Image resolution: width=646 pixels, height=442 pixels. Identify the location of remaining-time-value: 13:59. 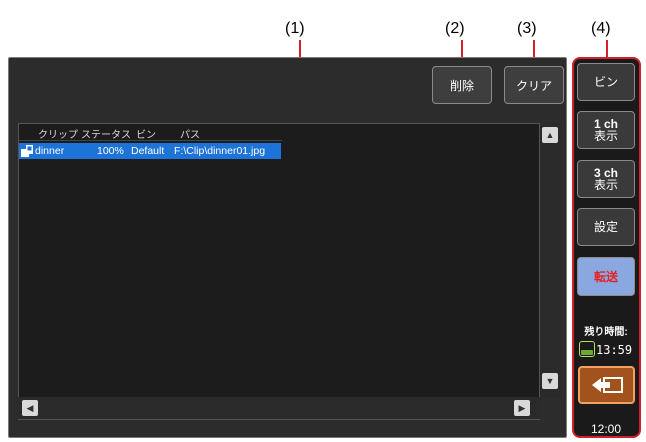
(614, 350).